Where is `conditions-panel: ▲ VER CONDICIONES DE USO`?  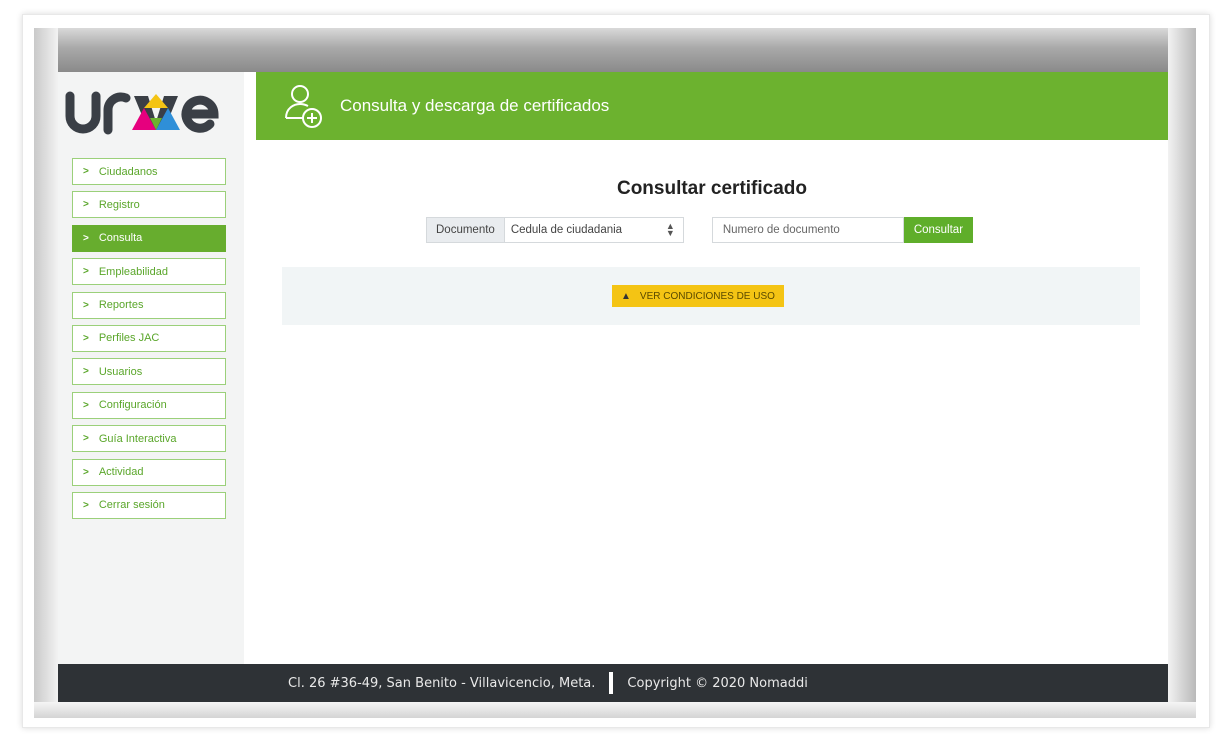 conditions-panel: ▲ VER CONDICIONES DE USO is located at coordinates (711, 296).